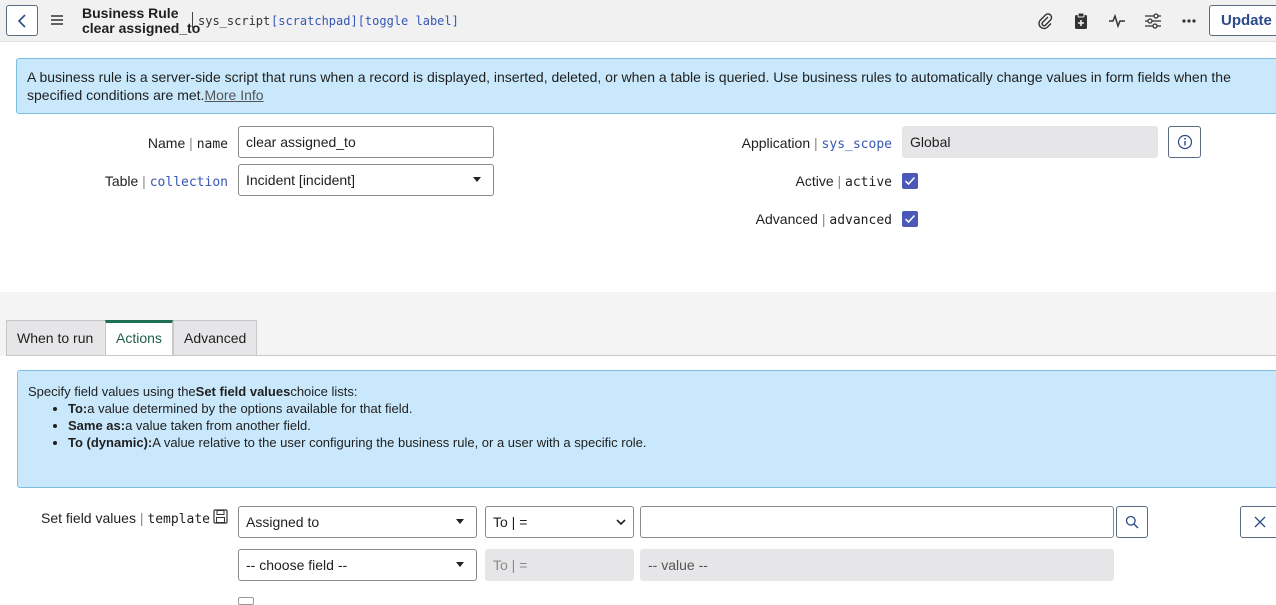 This screenshot has height=605, width=1276. What do you see at coordinates (234, 21) in the screenshot?
I see `table-name: sys_script` at bounding box center [234, 21].